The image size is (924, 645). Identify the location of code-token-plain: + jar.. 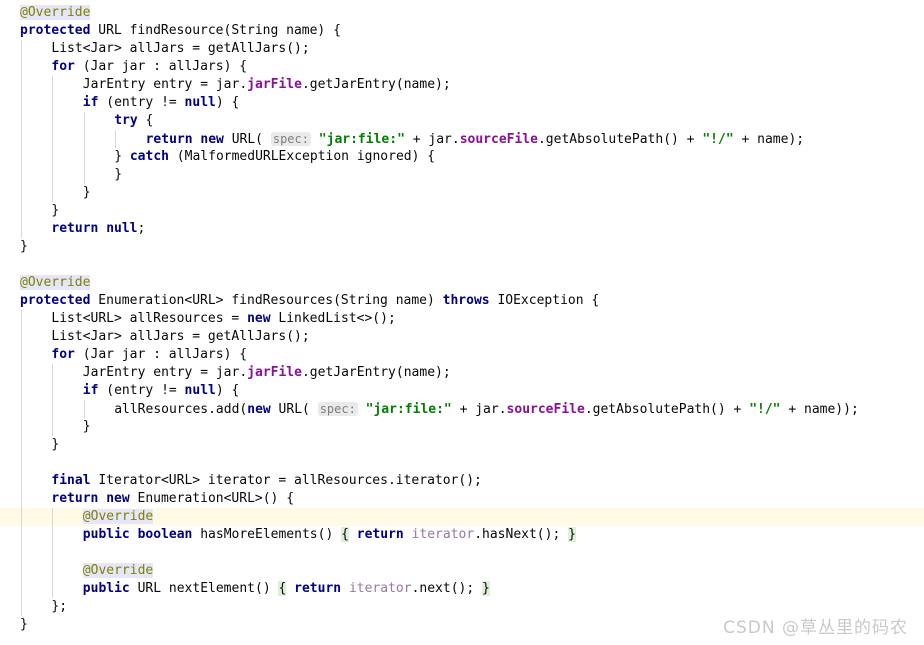
(432, 139).